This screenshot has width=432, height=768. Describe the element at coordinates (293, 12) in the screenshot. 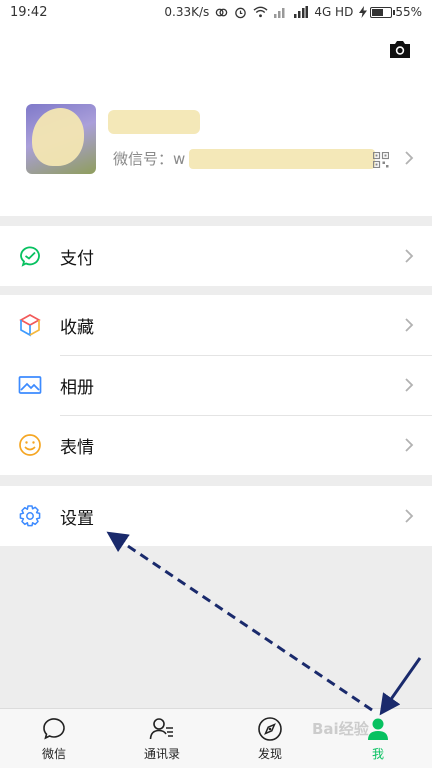

I see `status-indicators: 0.33K/s 4G HD 55%` at that location.